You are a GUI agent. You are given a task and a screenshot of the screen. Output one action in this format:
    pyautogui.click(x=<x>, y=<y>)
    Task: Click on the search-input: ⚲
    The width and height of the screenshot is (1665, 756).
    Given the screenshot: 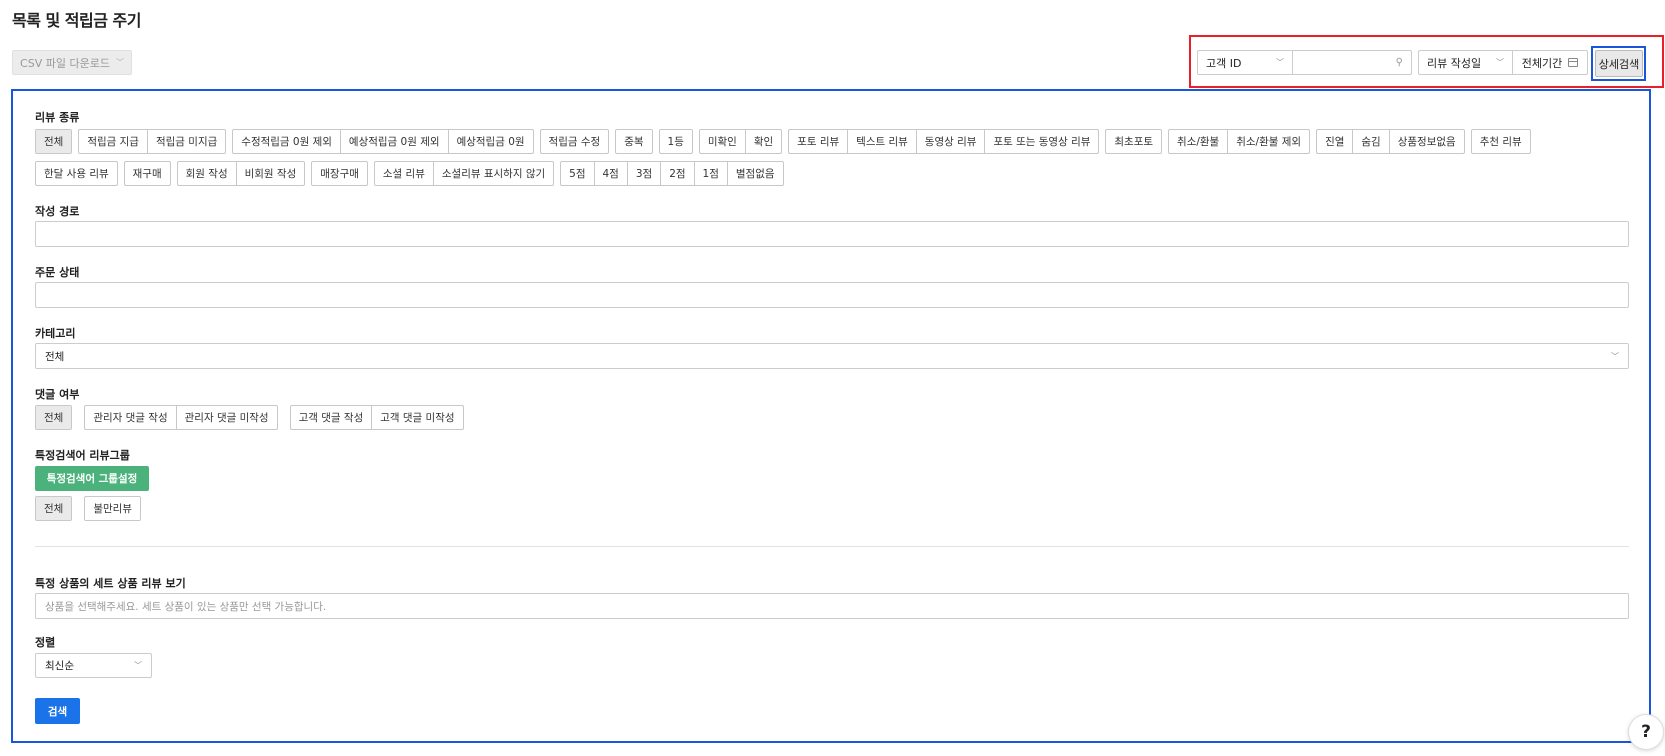 What is the action you would take?
    pyautogui.click(x=1352, y=62)
    